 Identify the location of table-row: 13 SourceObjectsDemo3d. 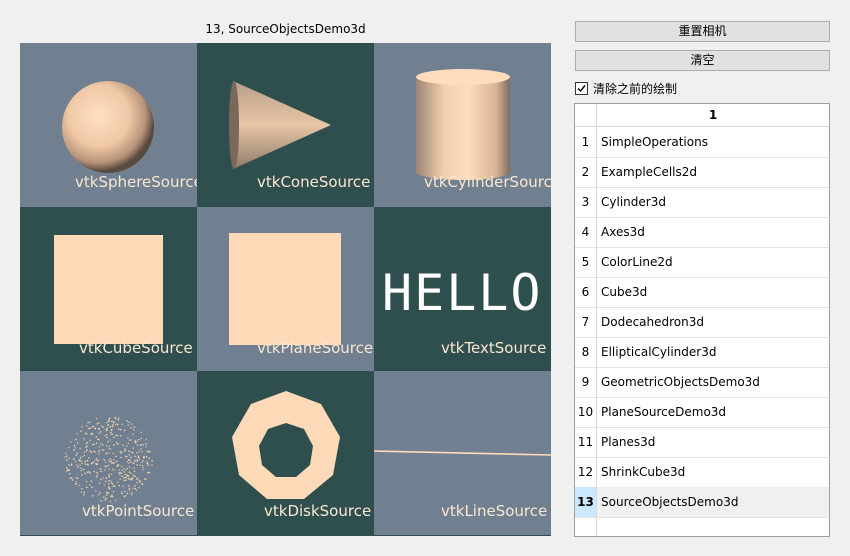
(702, 502).